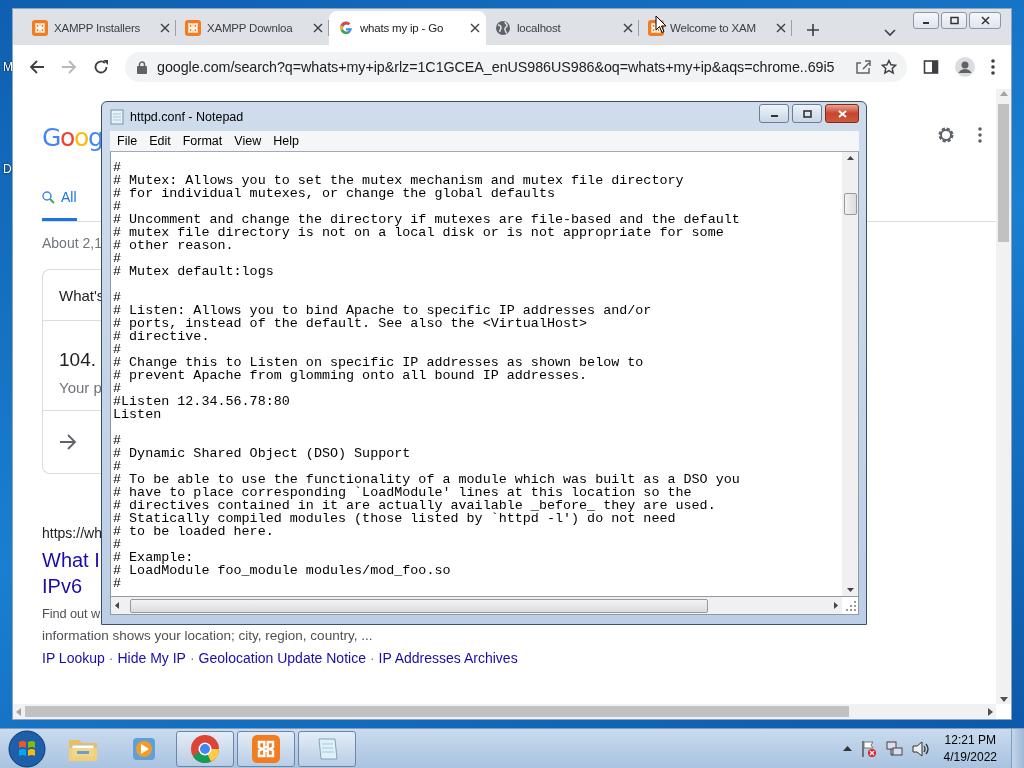  Describe the element at coordinates (187, 116) in the screenshot. I see `window-title: httpd.conf - Notepad` at that location.